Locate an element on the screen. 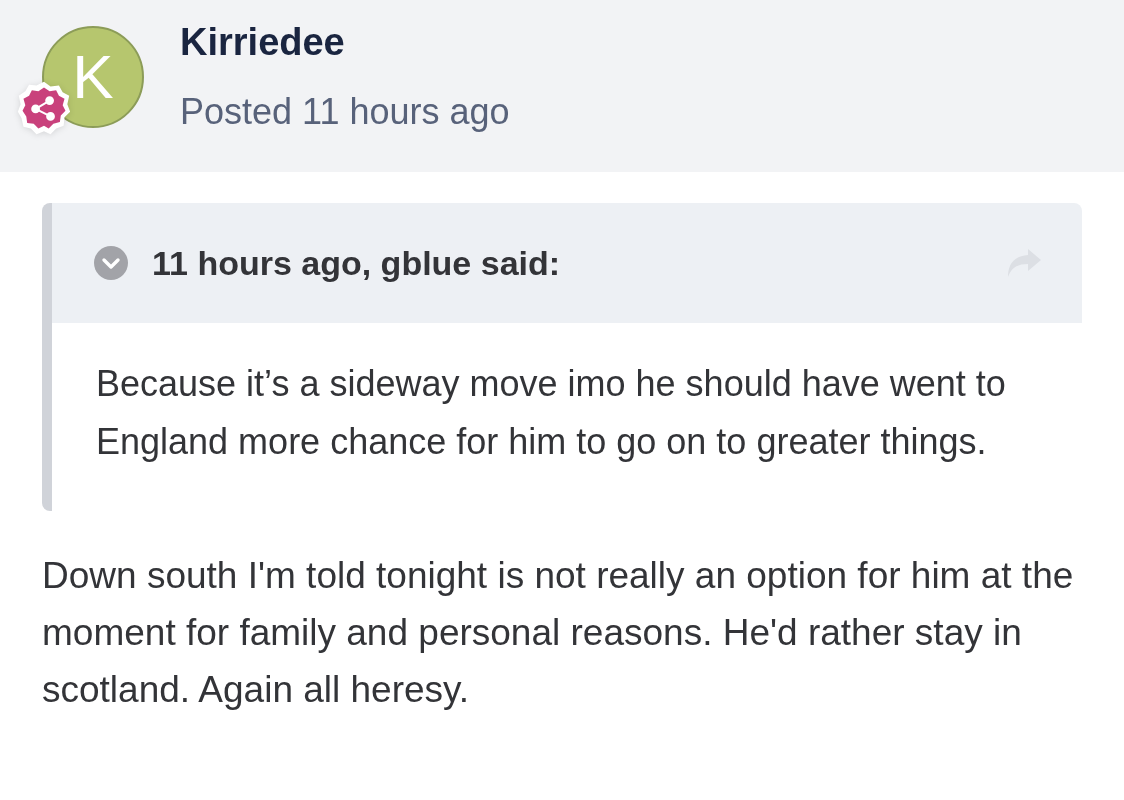 This screenshot has width=1124, height=800. chevron-down-icon is located at coordinates (111, 263).